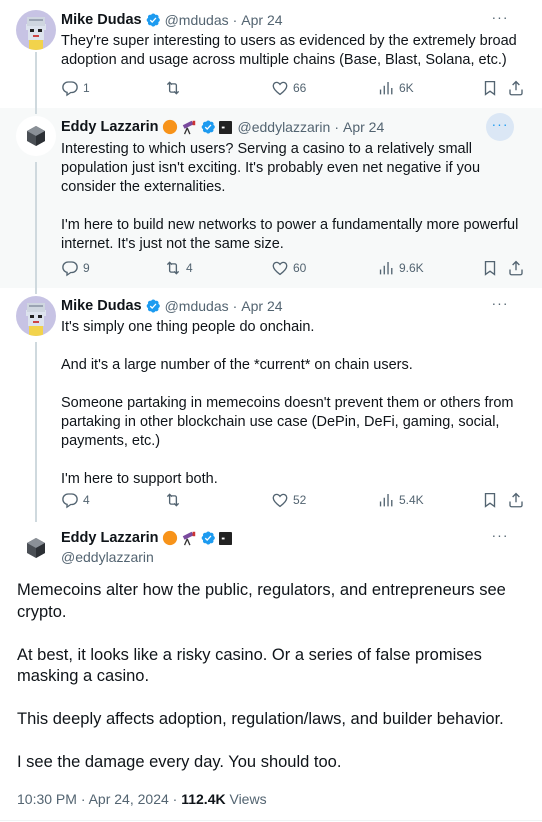 The image size is (542, 822). I want to click on like-button: 60, so click(288, 268).